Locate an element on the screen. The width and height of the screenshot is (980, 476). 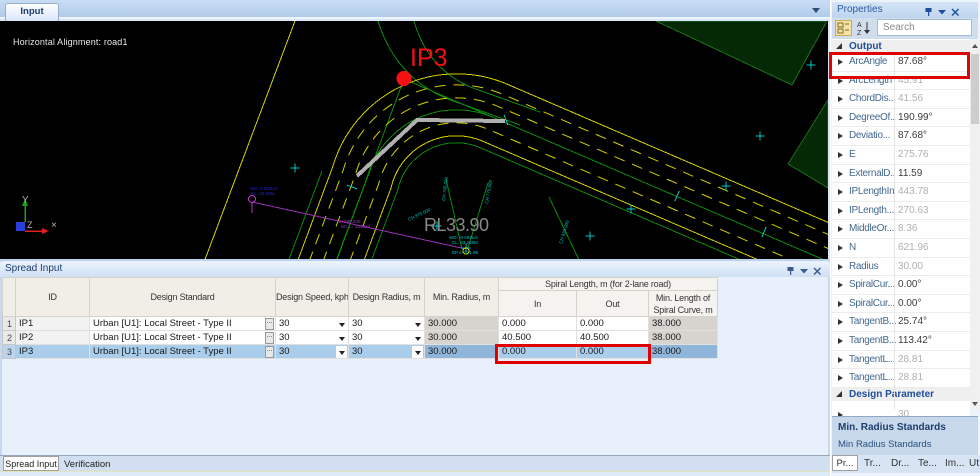
svg-text: Y is located at coordinates (25, 200).